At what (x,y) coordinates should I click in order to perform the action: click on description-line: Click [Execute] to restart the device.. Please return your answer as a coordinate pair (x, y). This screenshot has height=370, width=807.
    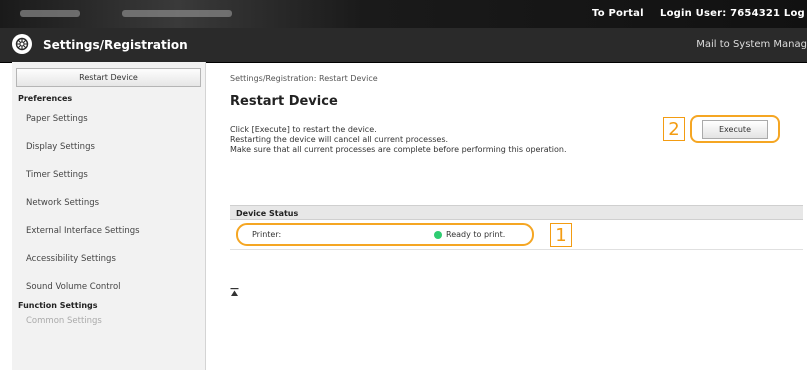
    Looking at the image, I should click on (303, 129).